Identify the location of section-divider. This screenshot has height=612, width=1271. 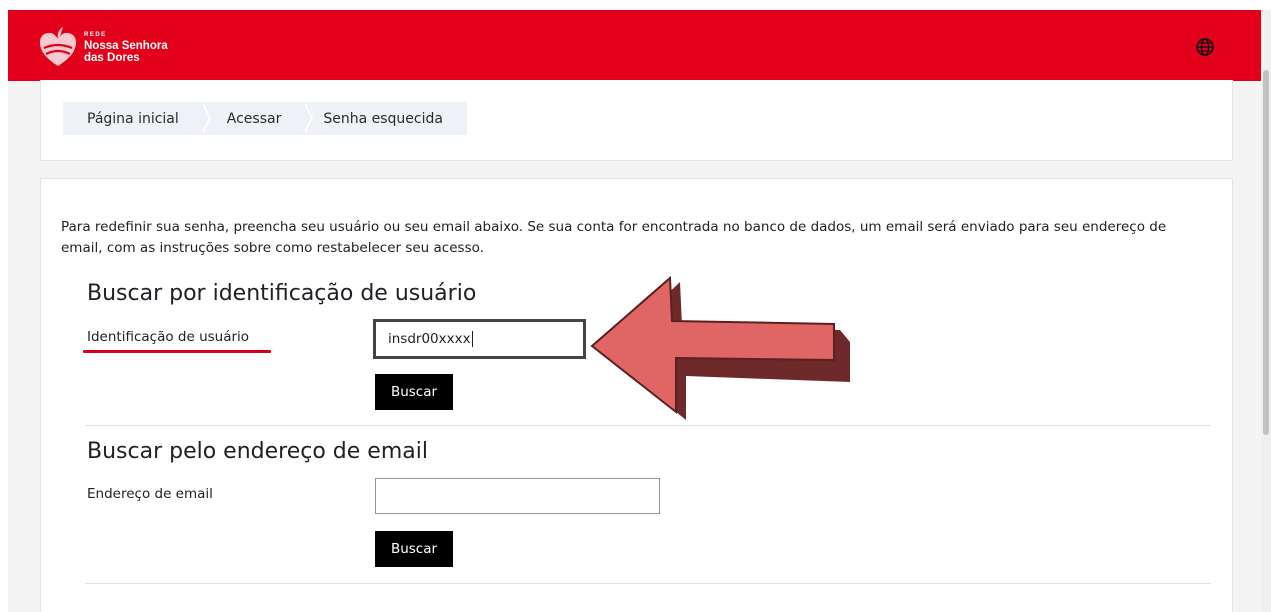
(648, 583).